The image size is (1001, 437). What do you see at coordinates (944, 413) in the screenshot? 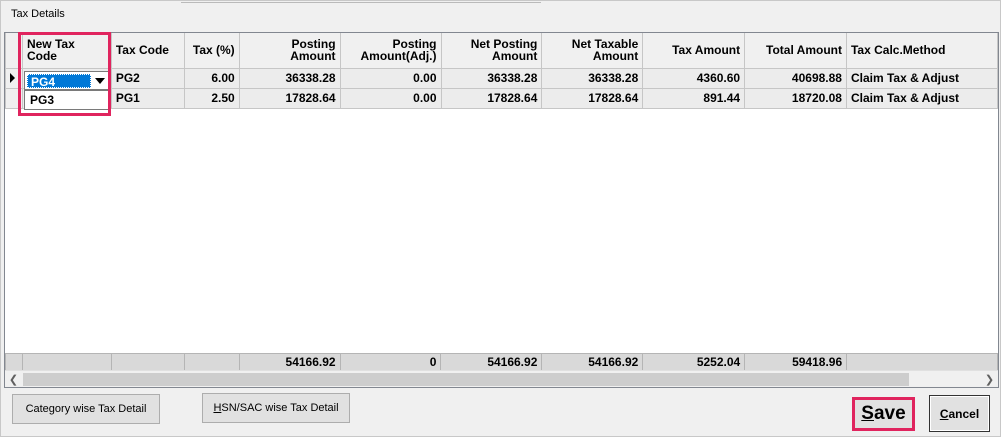
I see `cancel-mnemonic: C` at bounding box center [944, 413].